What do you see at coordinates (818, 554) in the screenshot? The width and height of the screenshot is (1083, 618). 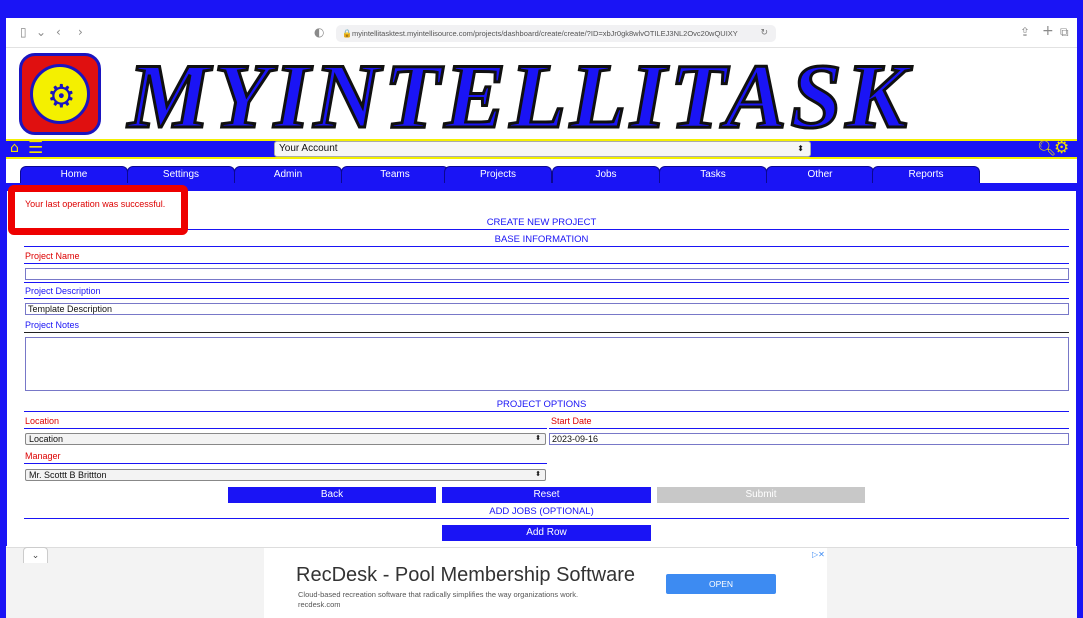 I see `ad-choices-icon: ▷✕` at bounding box center [818, 554].